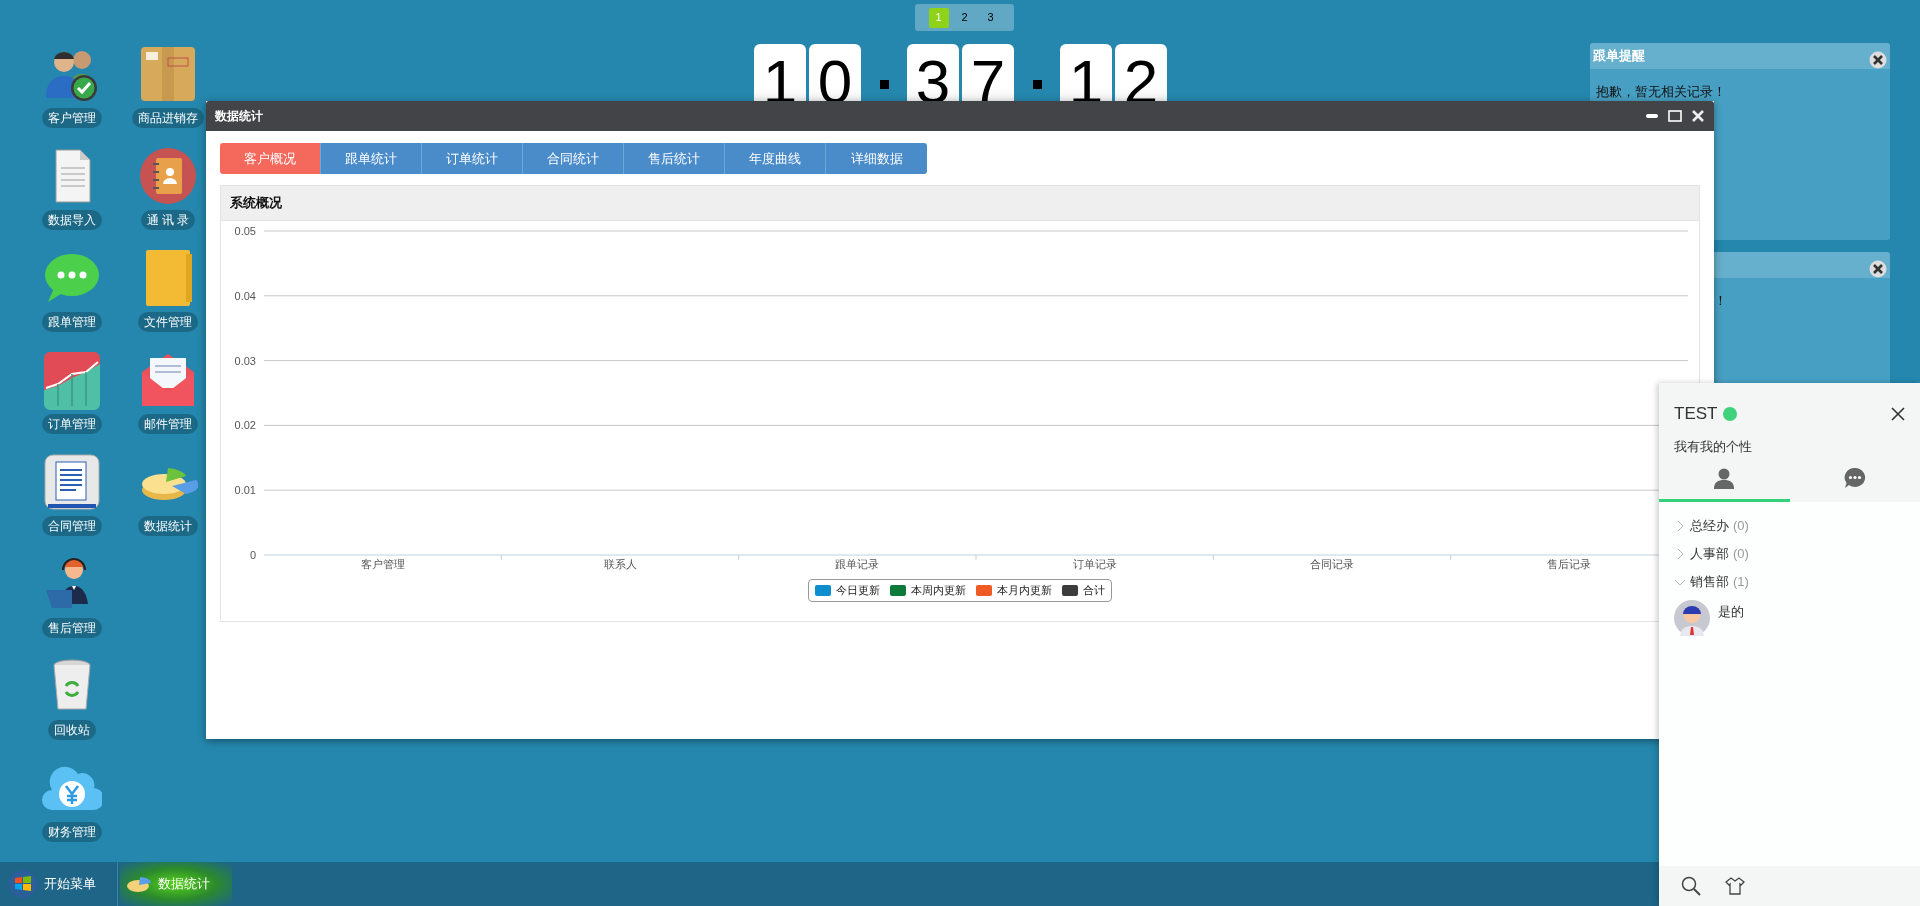 The width and height of the screenshot is (1920, 906). What do you see at coordinates (245, 231) in the screenshot?
I see `axis-tick-label: 0.05` at bounding box center [245, 231].